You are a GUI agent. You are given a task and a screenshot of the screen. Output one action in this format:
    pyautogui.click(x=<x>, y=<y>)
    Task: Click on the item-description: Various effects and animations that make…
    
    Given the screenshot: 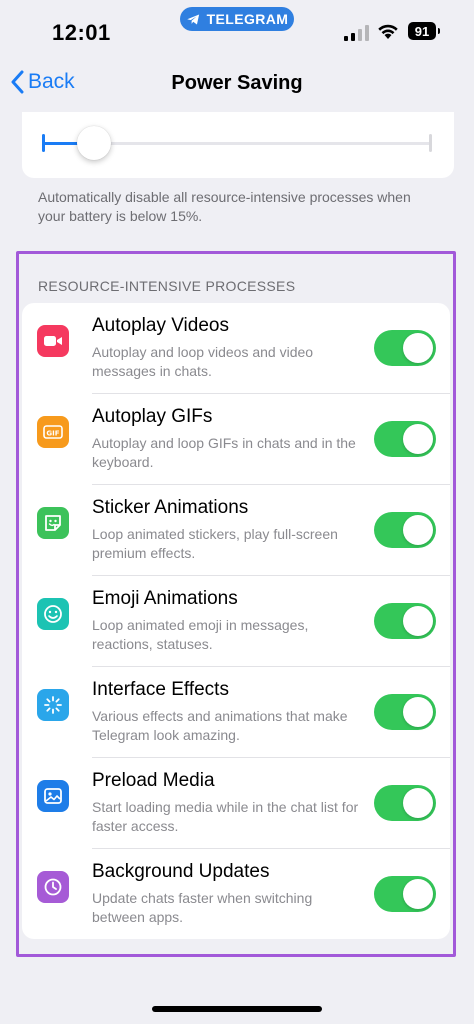 What is the action you would take?
    pyautogui.click(x=220, y=725)
    